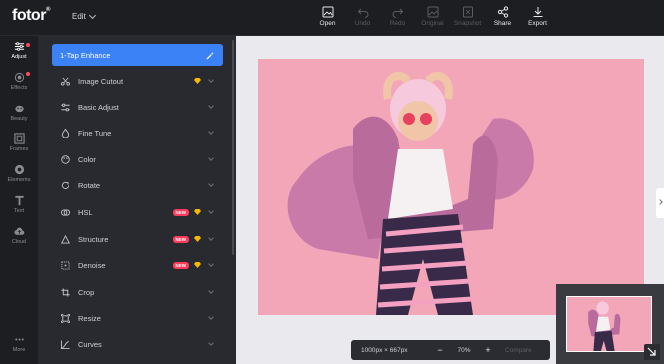  I want to click on hsl-icon, so click(65, 212).